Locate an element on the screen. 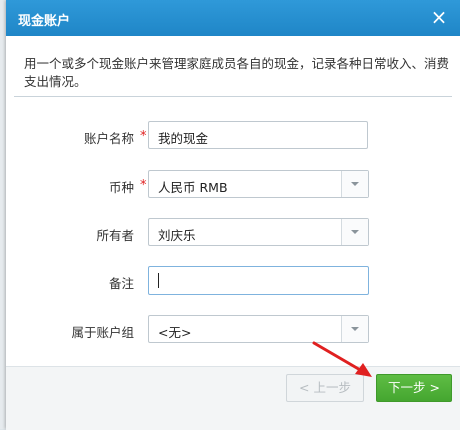 The width and height of the screenshot is (460, 430). owner-value: 刘庆乐 is located at coordinates (177, 235).